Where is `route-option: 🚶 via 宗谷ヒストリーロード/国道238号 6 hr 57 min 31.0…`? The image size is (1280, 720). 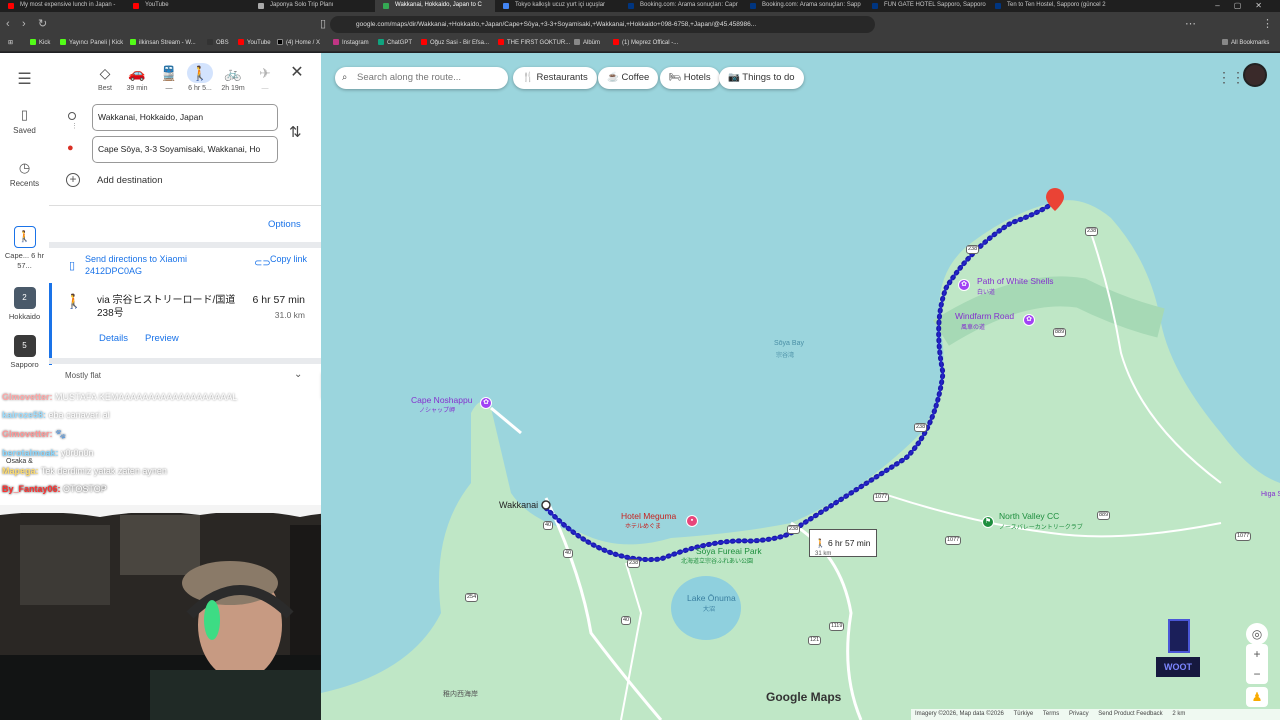
route-option: 🚶 via 宗谷ヒストリーロード/国道238号 6 hr 57 min 31.0… is located at coordinates (185, 324).